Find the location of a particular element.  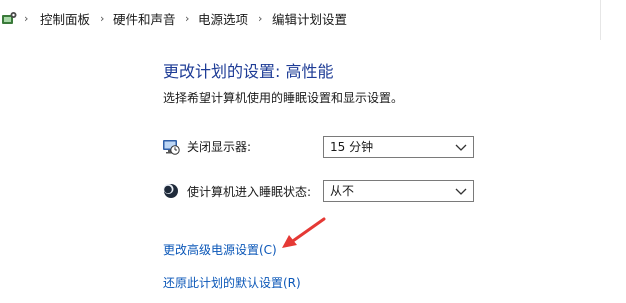

restore-defaults-link: 还原此计划的默认设置(R) is located at coordinates (232, 283).